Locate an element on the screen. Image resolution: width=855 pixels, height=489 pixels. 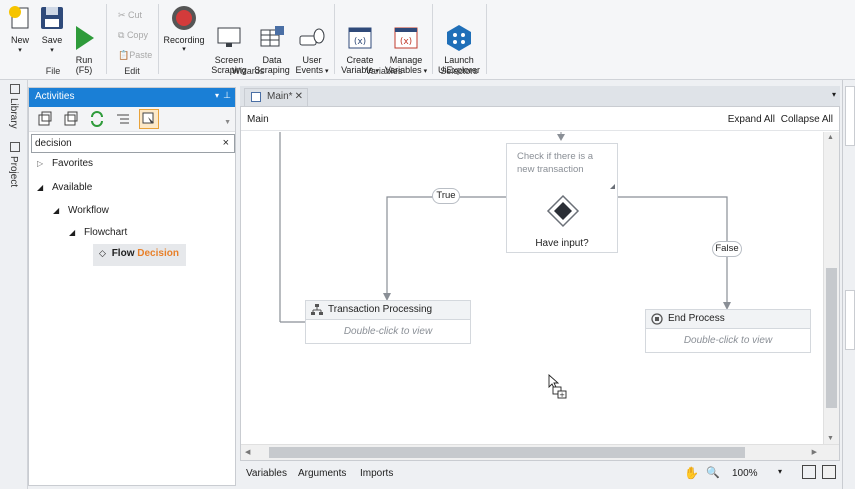
variable-icon: (x) is located at coordinates (360, 31).